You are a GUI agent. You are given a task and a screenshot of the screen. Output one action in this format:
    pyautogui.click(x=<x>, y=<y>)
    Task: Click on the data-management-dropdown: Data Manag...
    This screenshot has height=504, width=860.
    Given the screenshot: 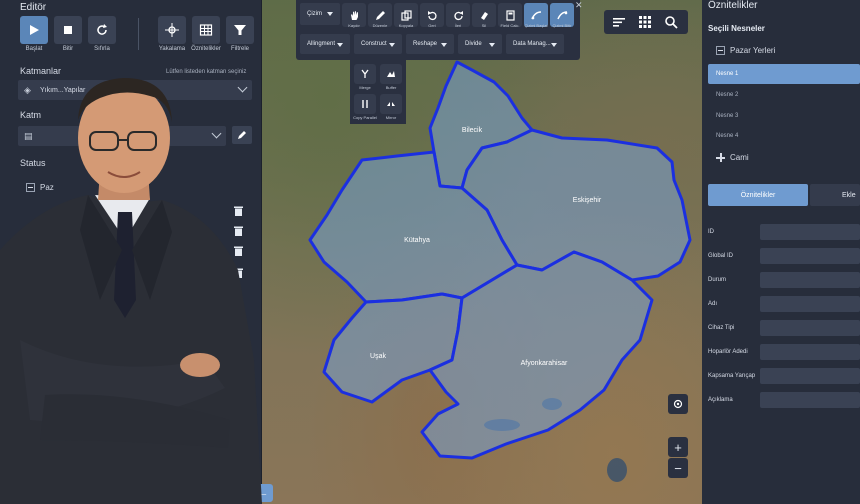 What is the action you would take?
    pyautogui.click(x=535, y=44)
    